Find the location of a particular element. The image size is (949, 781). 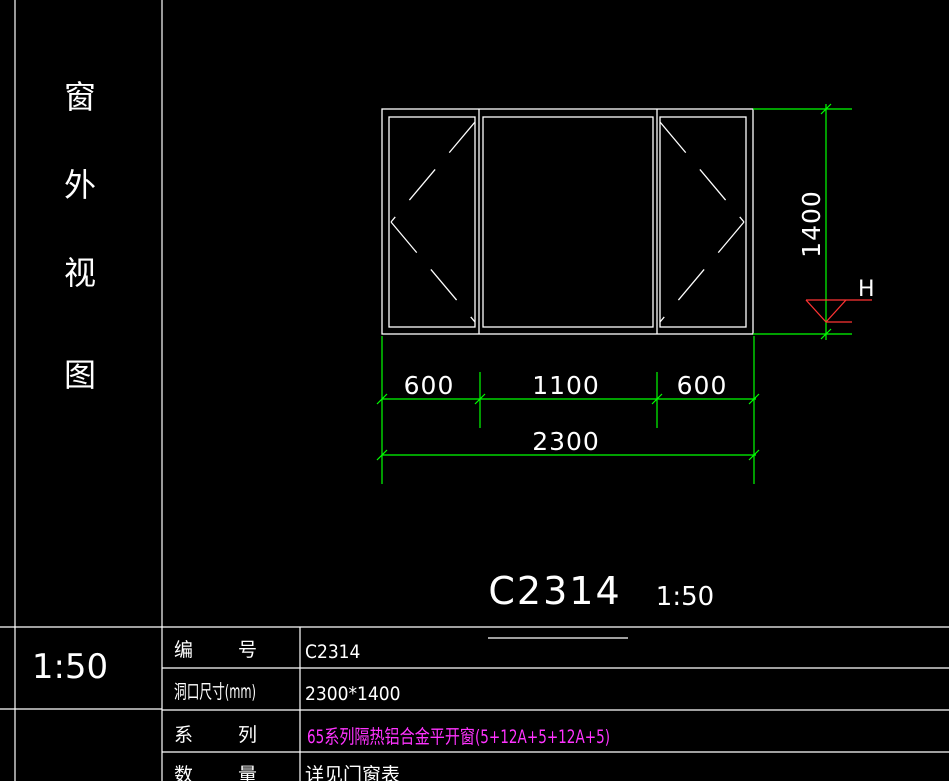

elevation-marker-label: H is located at coordinates (866, 289).